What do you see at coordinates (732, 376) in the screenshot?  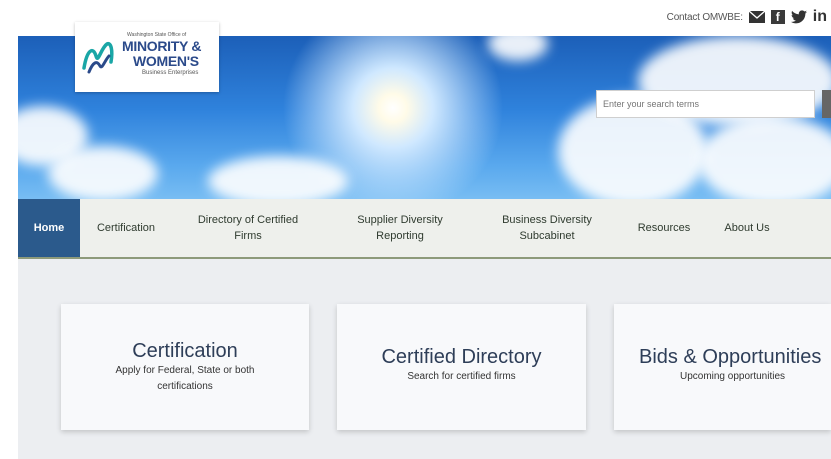 I see `card-subtitle: Upcoming opportunities` at bounding box center [732, 376].